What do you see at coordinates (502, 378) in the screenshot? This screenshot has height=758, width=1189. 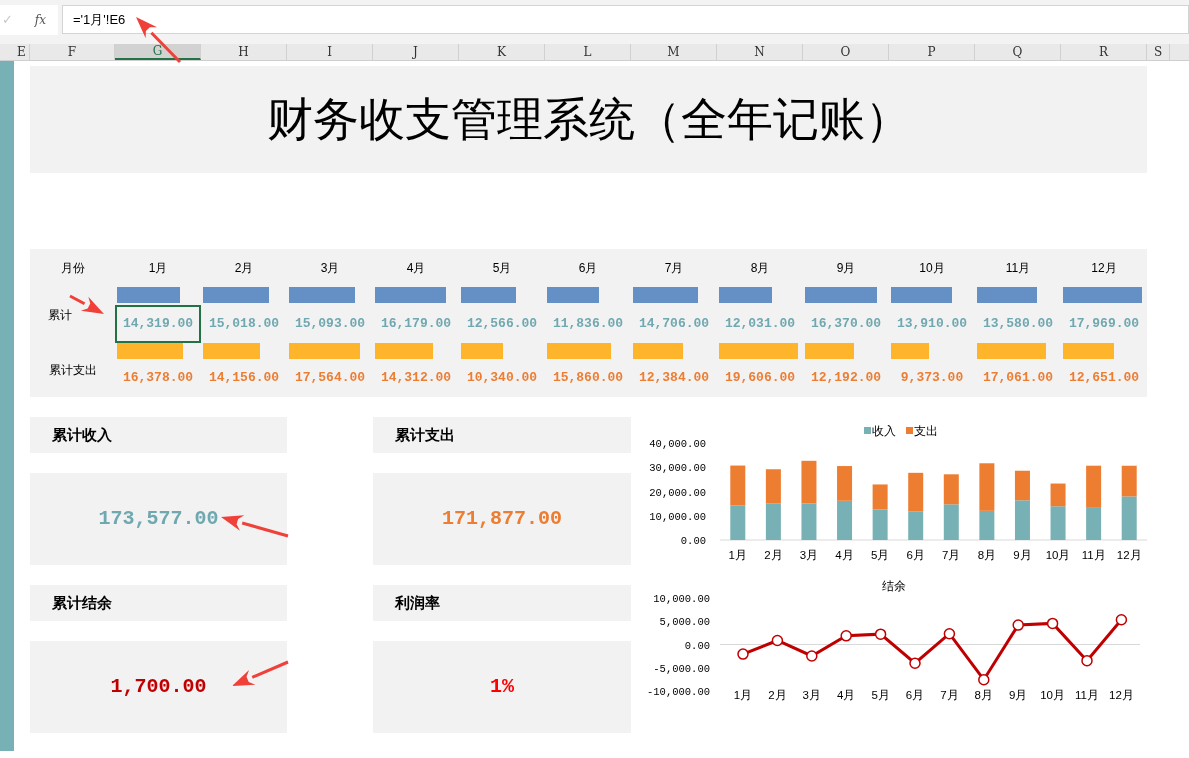 I see `table-cell-text: 10,340.00` at bounding box center [502, 378].